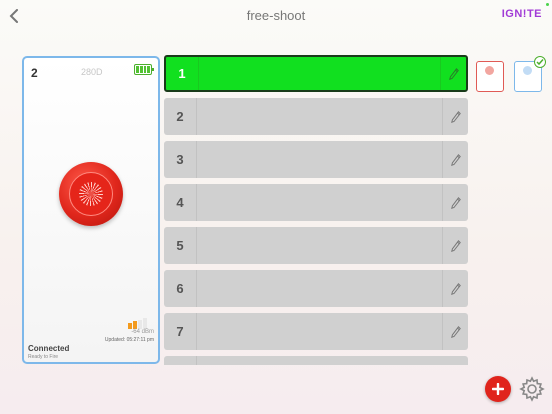  What do you see at coordinates (92, 72) in the screenshot?
I see `device-model: 280D` at bounding box center [92, 72].